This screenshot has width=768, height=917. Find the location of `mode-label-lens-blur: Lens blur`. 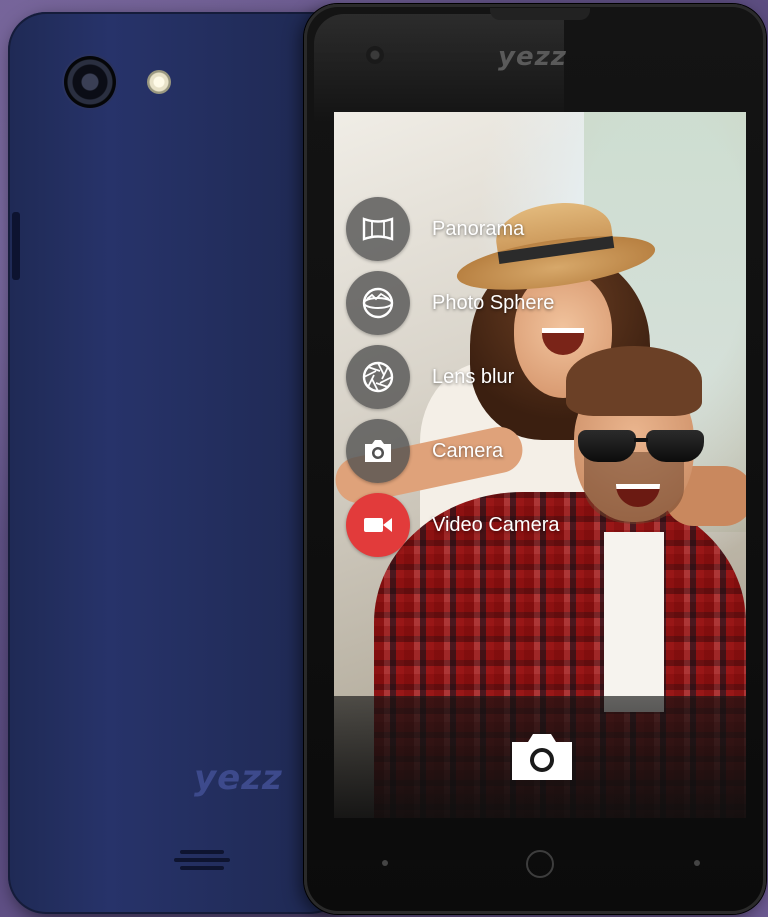

mode-label-lens-blur: Lens blur is located at coordinates (473, 376).